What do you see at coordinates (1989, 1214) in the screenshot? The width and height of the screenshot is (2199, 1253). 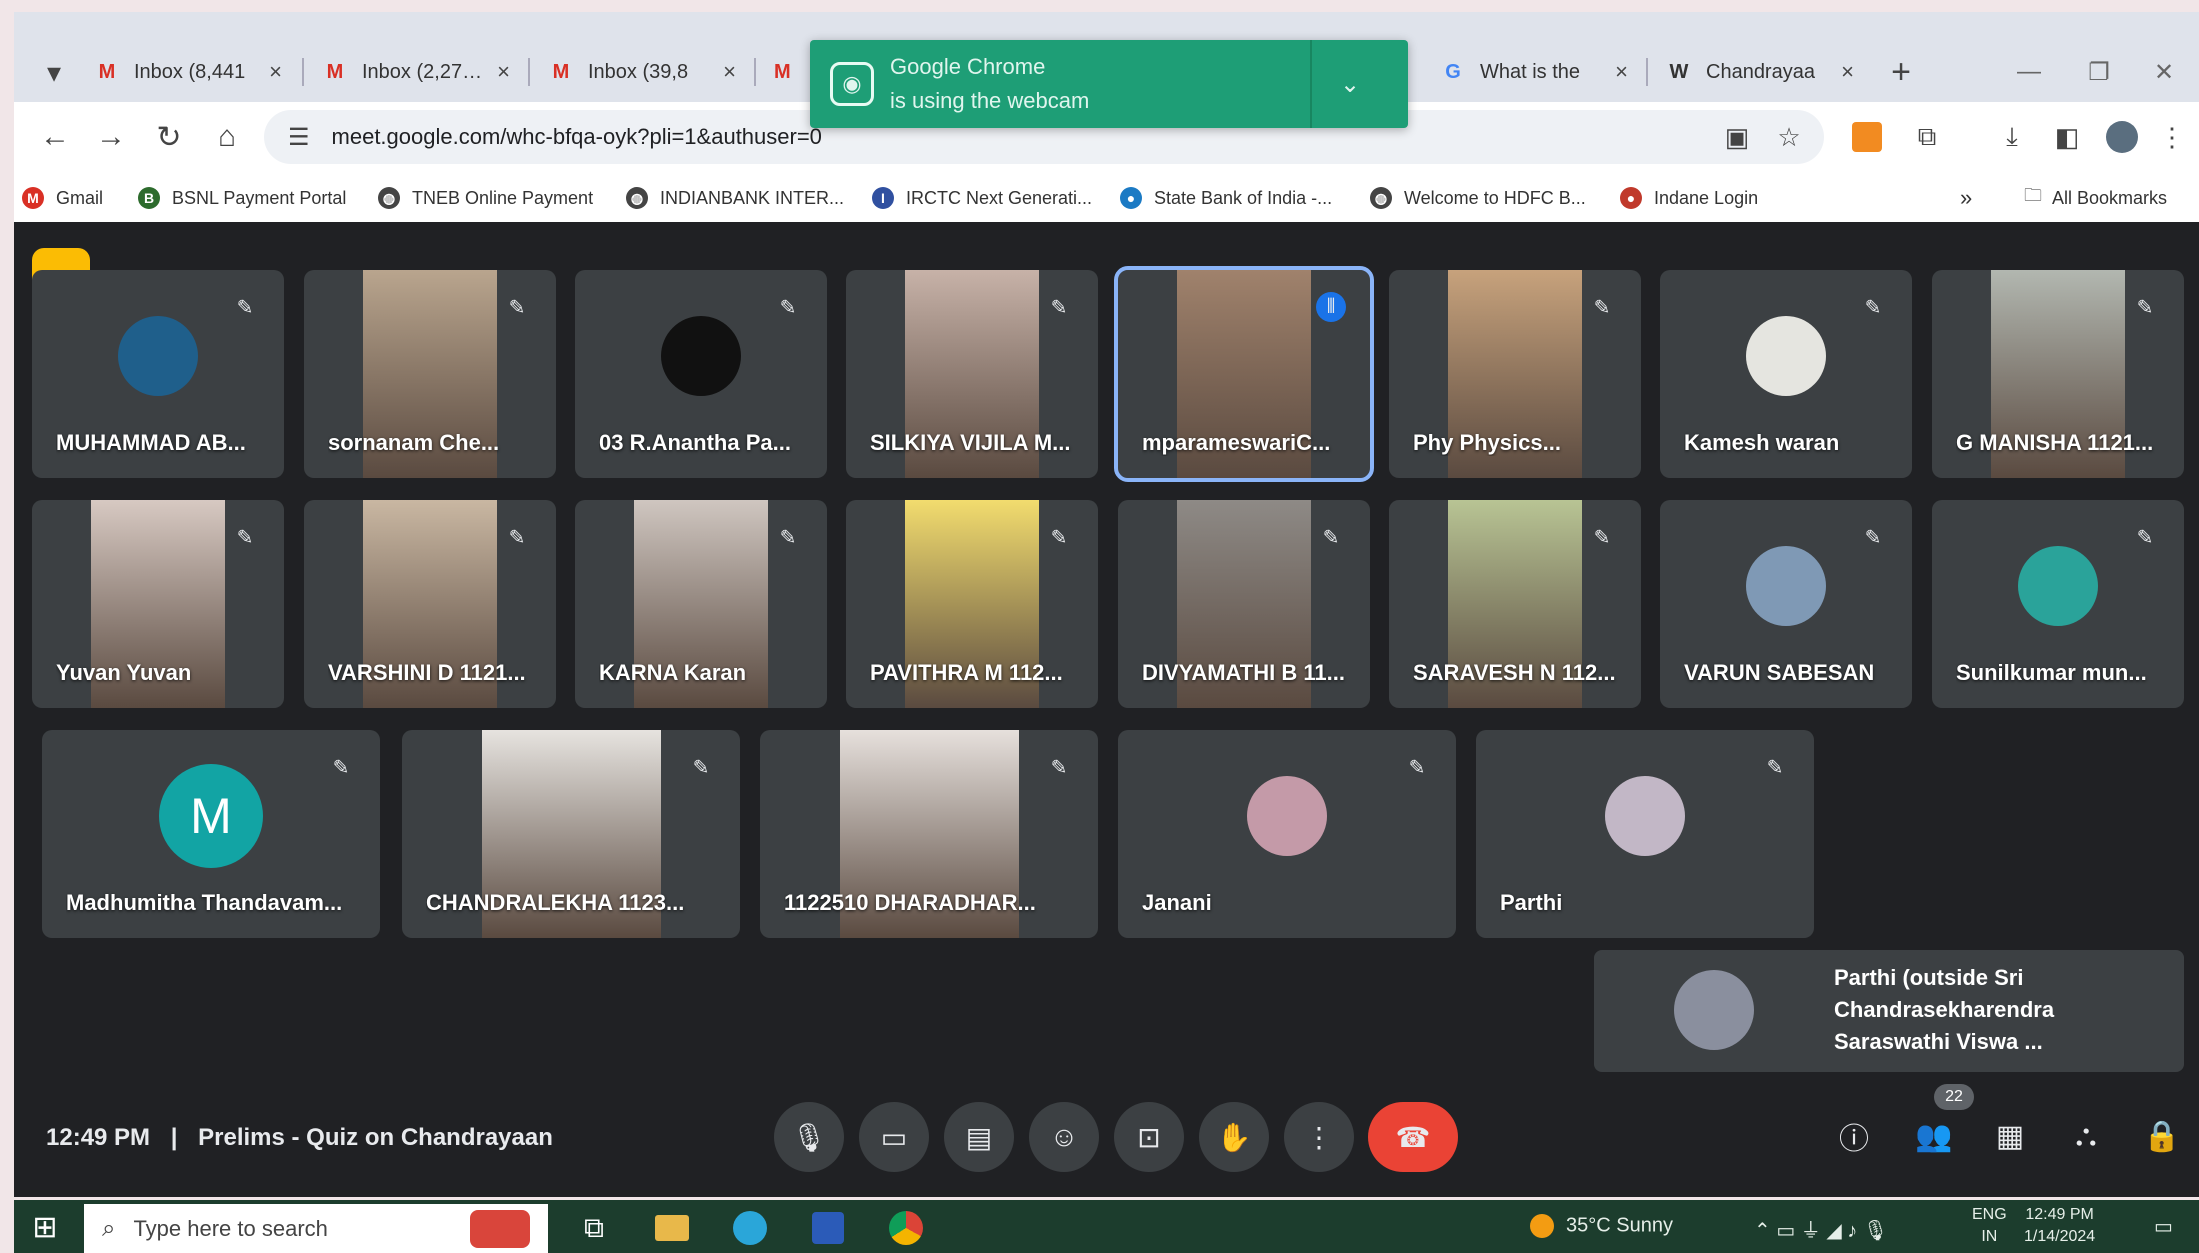 I see `lang-text: ENG` at bounding box center [1989, 1214].